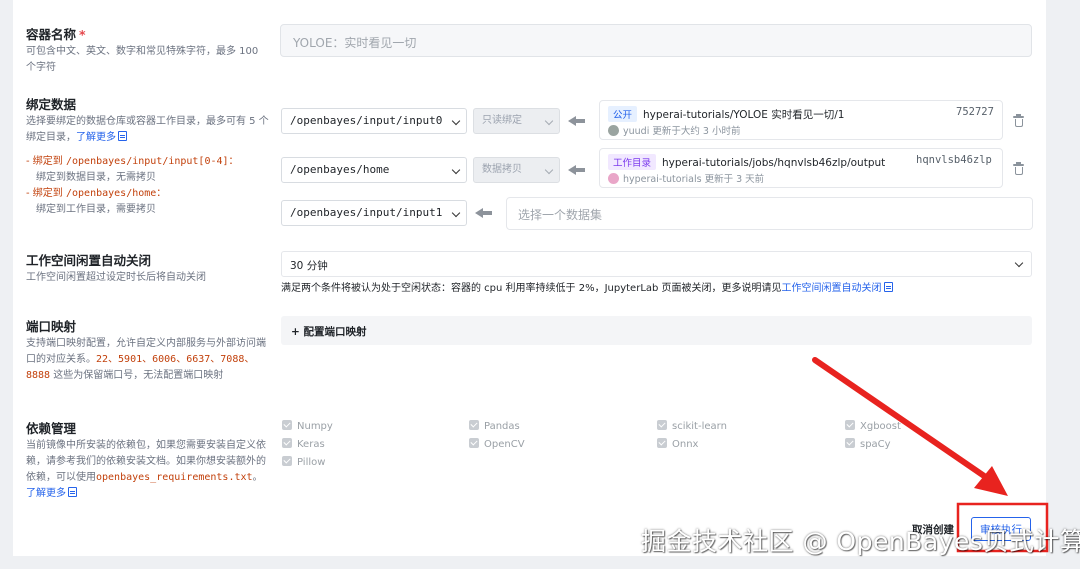 Image resolution: width=1080 pixels, height=569 pixels. What do you see at coordinates (902, 420) in the screenshot?
I see `annotation-arrow-shaft` at bounding box center [902, 420].